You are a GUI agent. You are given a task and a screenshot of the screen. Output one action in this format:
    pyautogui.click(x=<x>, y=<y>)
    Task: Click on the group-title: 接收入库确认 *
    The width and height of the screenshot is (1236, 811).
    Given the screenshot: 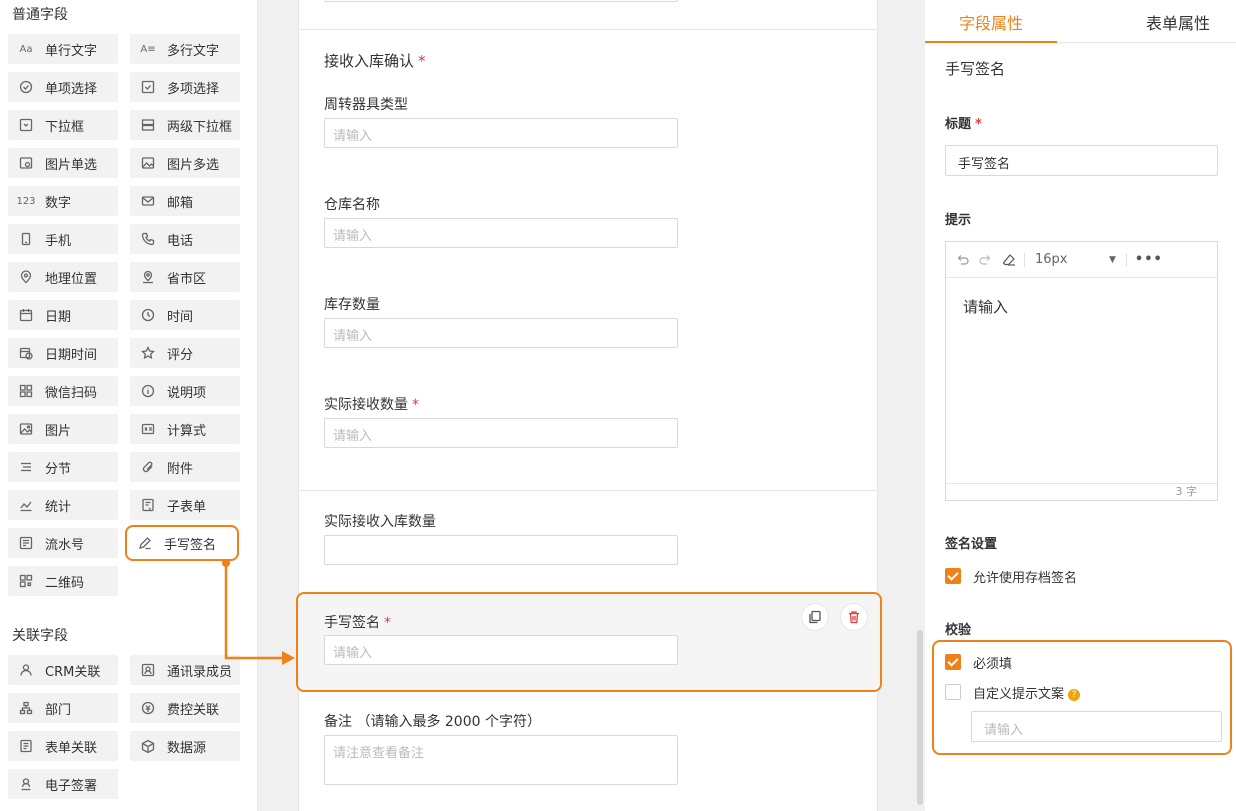 What is the action you would take?
    pyautogui.click(x=375, y=61)
    